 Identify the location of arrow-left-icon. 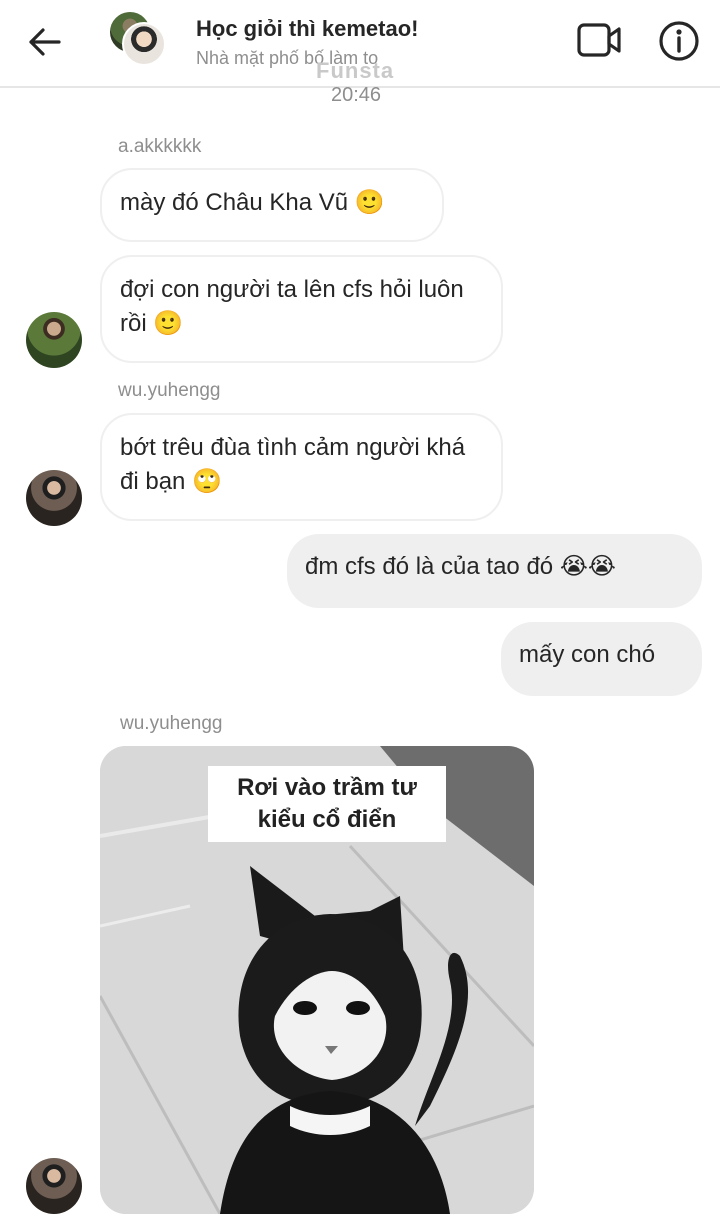
(45, 42).